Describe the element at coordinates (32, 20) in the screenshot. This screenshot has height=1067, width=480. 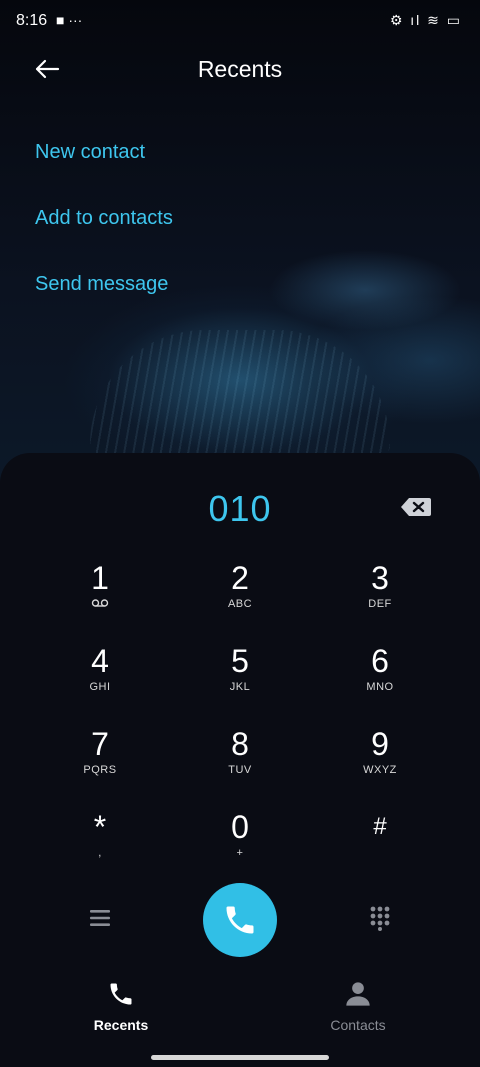
I see `status-time: 8:16` at that location.